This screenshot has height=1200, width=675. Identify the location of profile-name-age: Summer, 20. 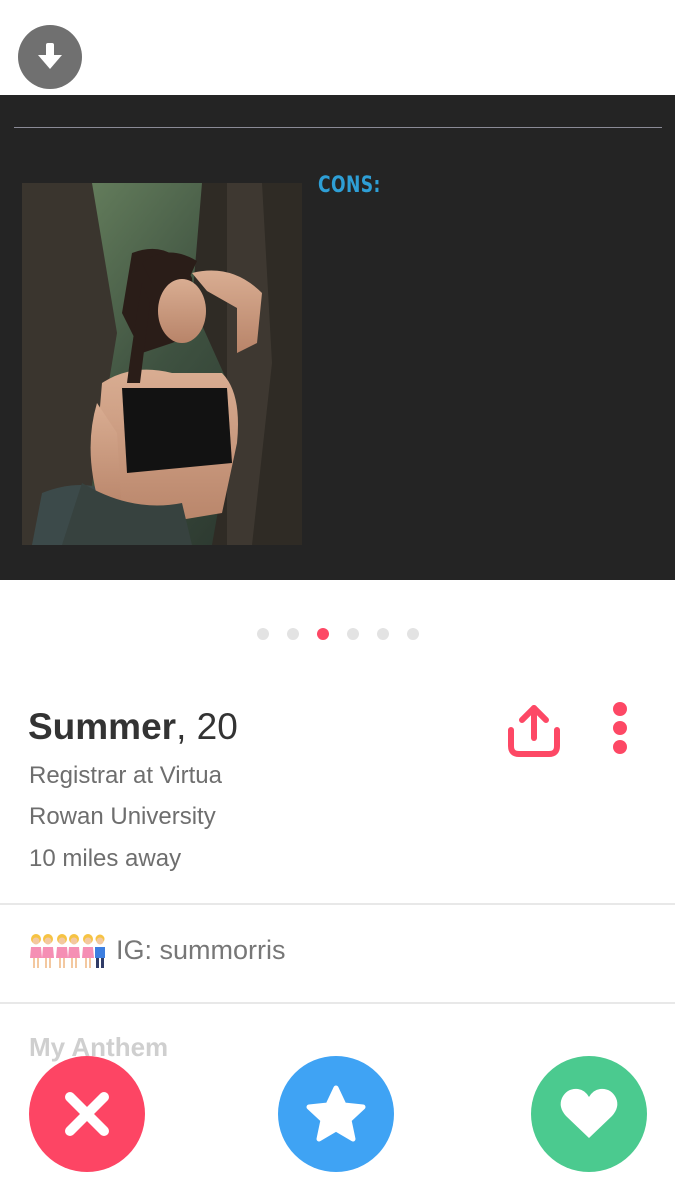
(133, 727).